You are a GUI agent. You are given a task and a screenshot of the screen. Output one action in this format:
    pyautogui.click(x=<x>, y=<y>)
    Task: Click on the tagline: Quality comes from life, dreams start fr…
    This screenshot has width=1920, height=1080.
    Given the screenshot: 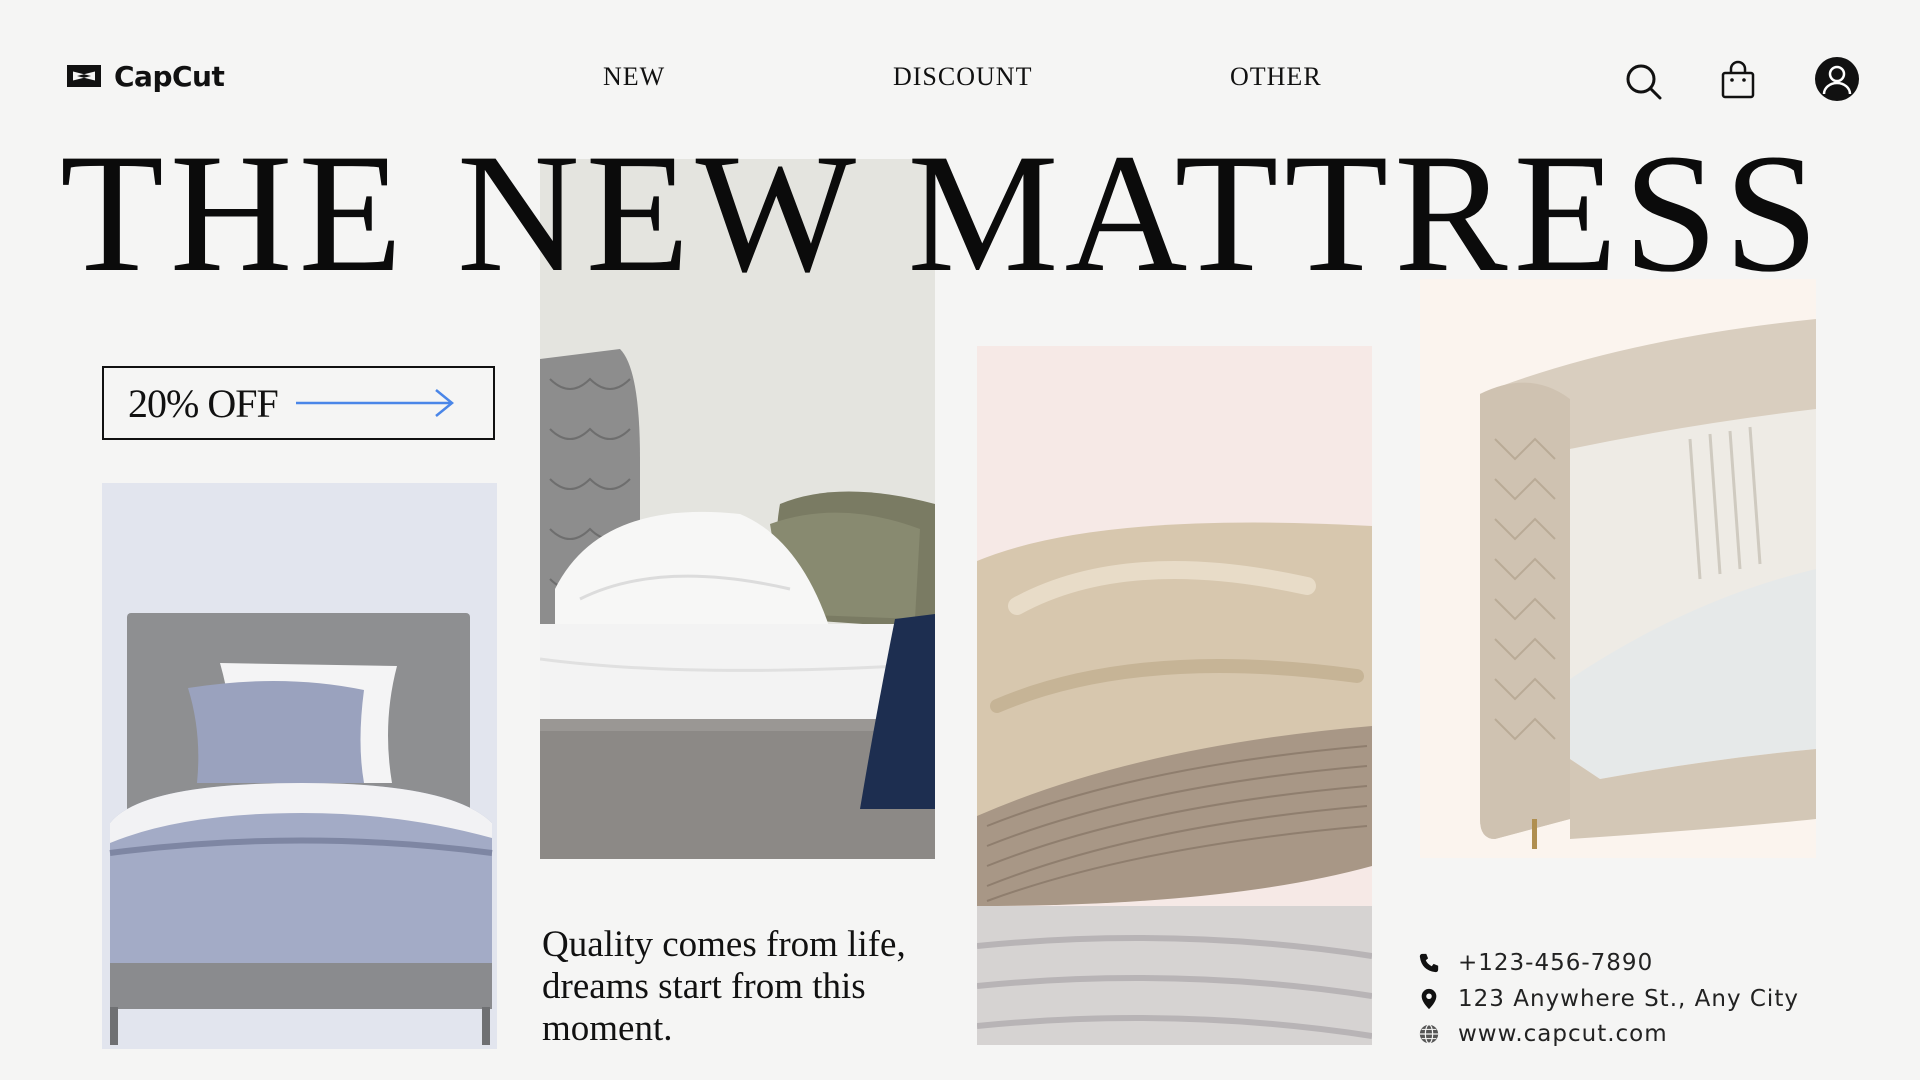 What is the action you would take?
    pyautogui.click(x=724, y=986)
    